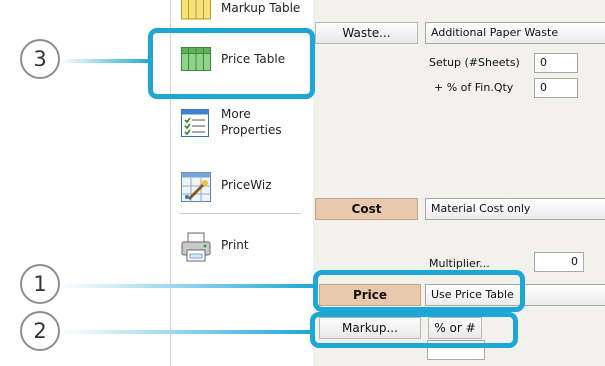  Describe the element at coordinates (559, 262) in the screenshot. I see `multiplier-input: 0` at that location.